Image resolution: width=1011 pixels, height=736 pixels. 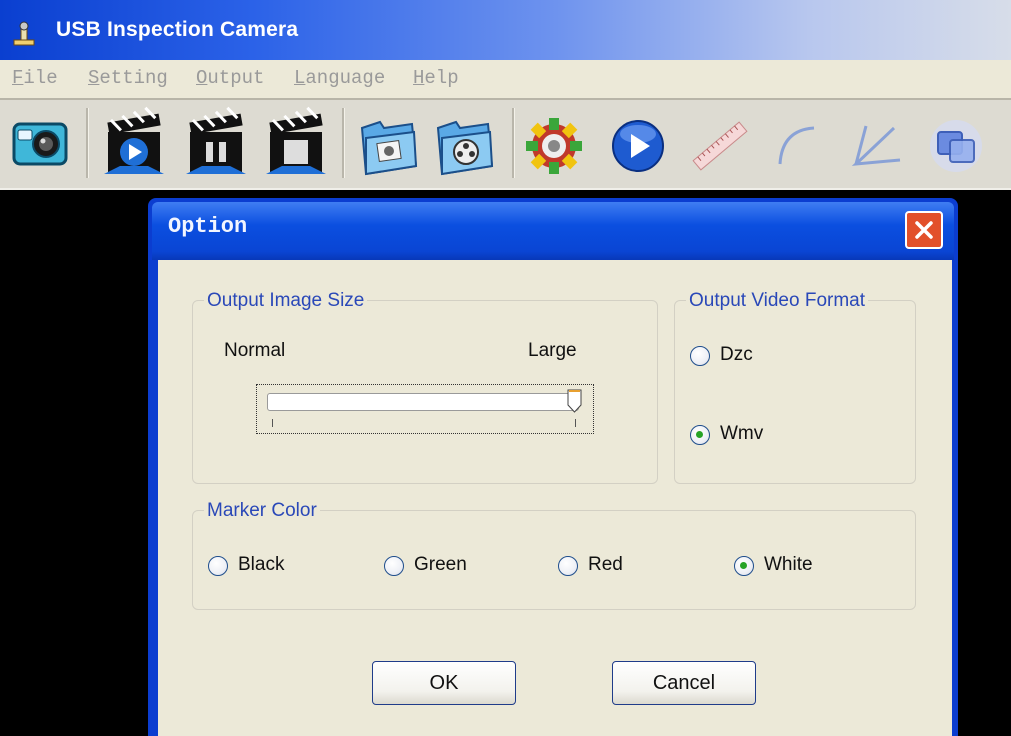 I want to click on ruler-icon, so click(x=720, y=143).